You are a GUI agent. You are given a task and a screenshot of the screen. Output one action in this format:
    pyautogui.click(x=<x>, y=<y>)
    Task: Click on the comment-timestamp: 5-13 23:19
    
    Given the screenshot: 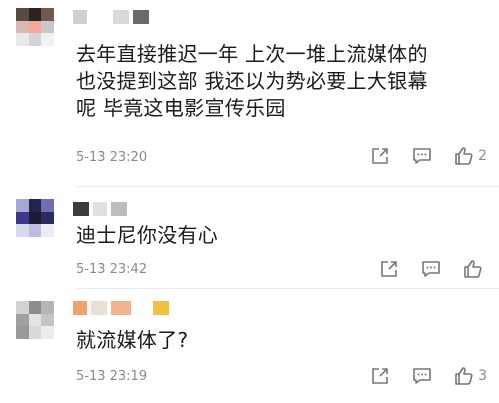 What is the action you would take?
    pyautogui.click(x=112, y=376)
    